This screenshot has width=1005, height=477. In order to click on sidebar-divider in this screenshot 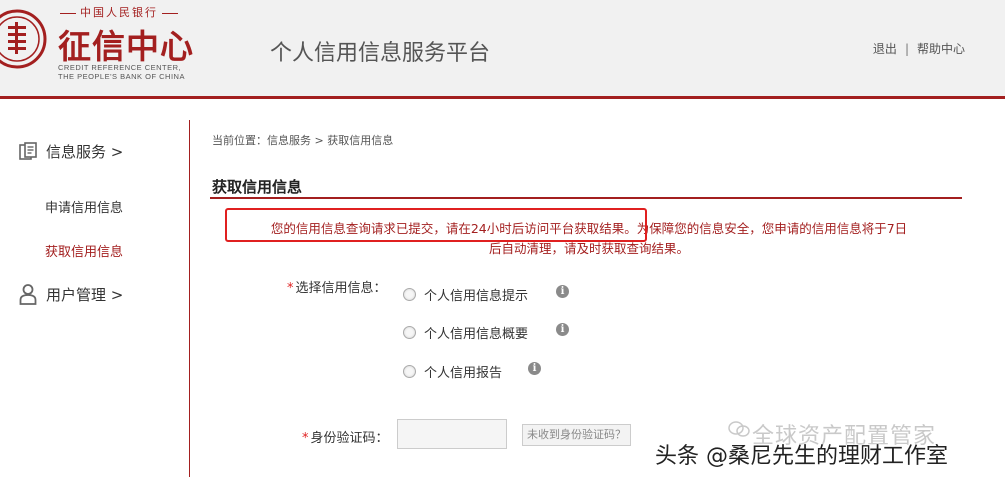, I will do `click(189, 298)`.